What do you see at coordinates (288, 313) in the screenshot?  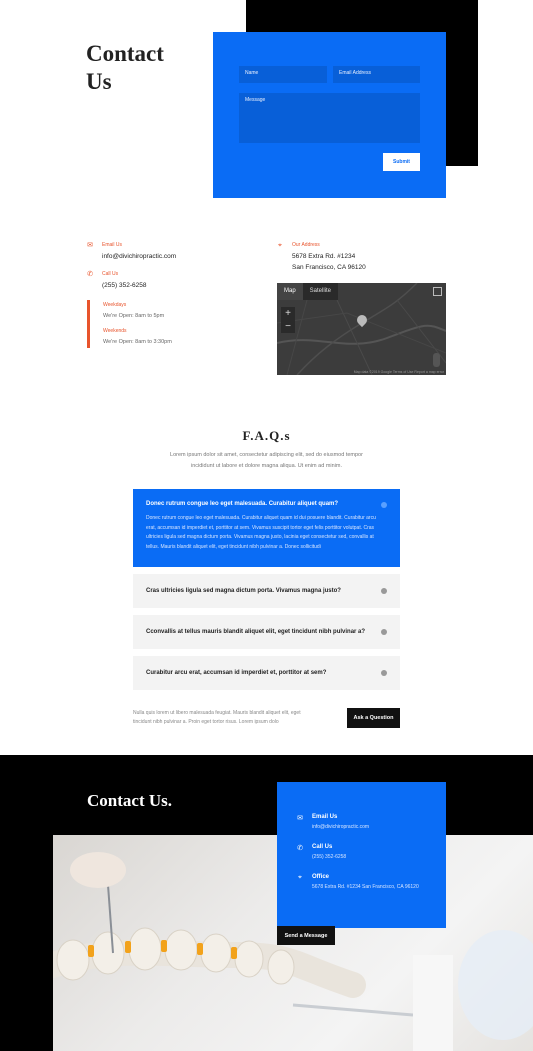 I see `zoom-in-button: +` at bounding box center [288, 313].